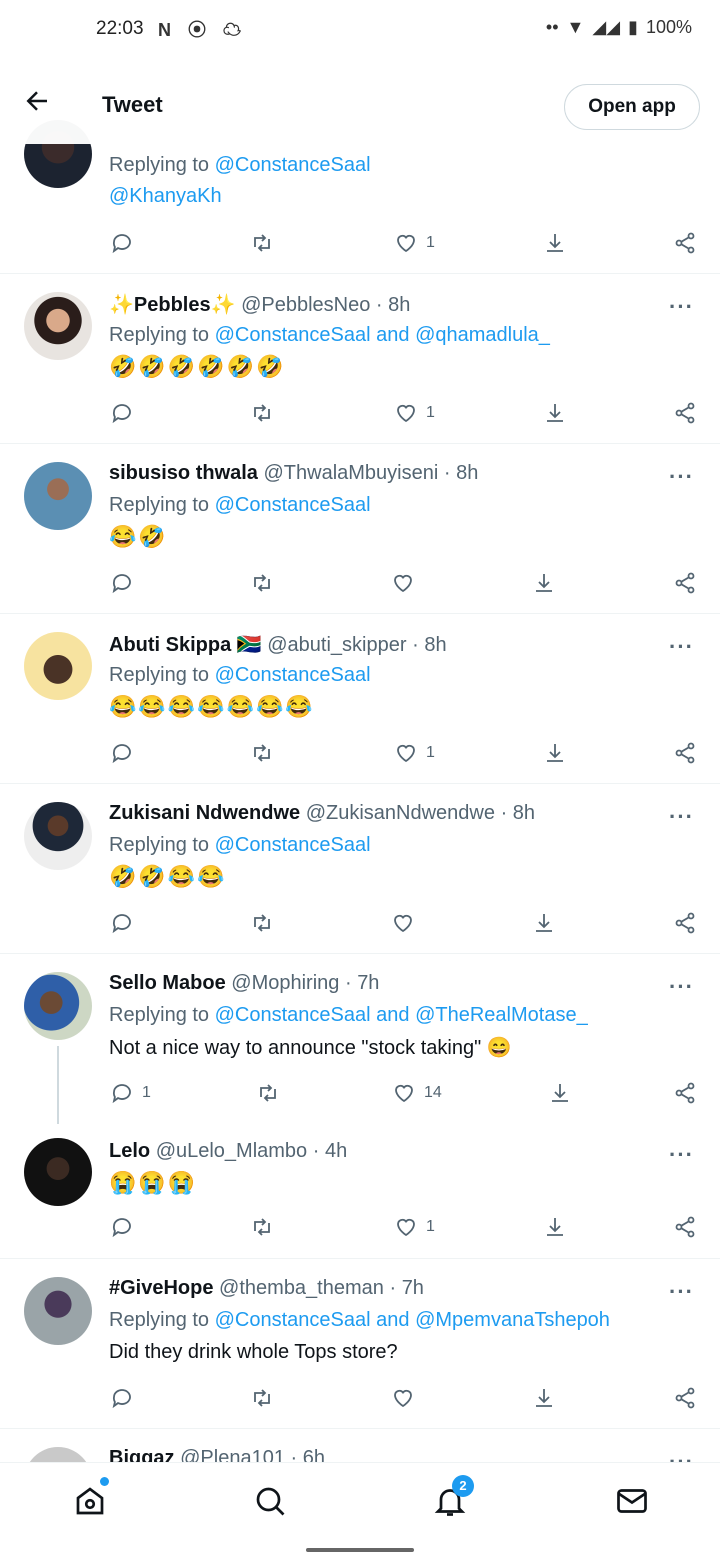 This screenshot has width=720, height=1560. Describe the element at coordinates (90, 1501) in the screenshot. I see `nav-home` at that location.